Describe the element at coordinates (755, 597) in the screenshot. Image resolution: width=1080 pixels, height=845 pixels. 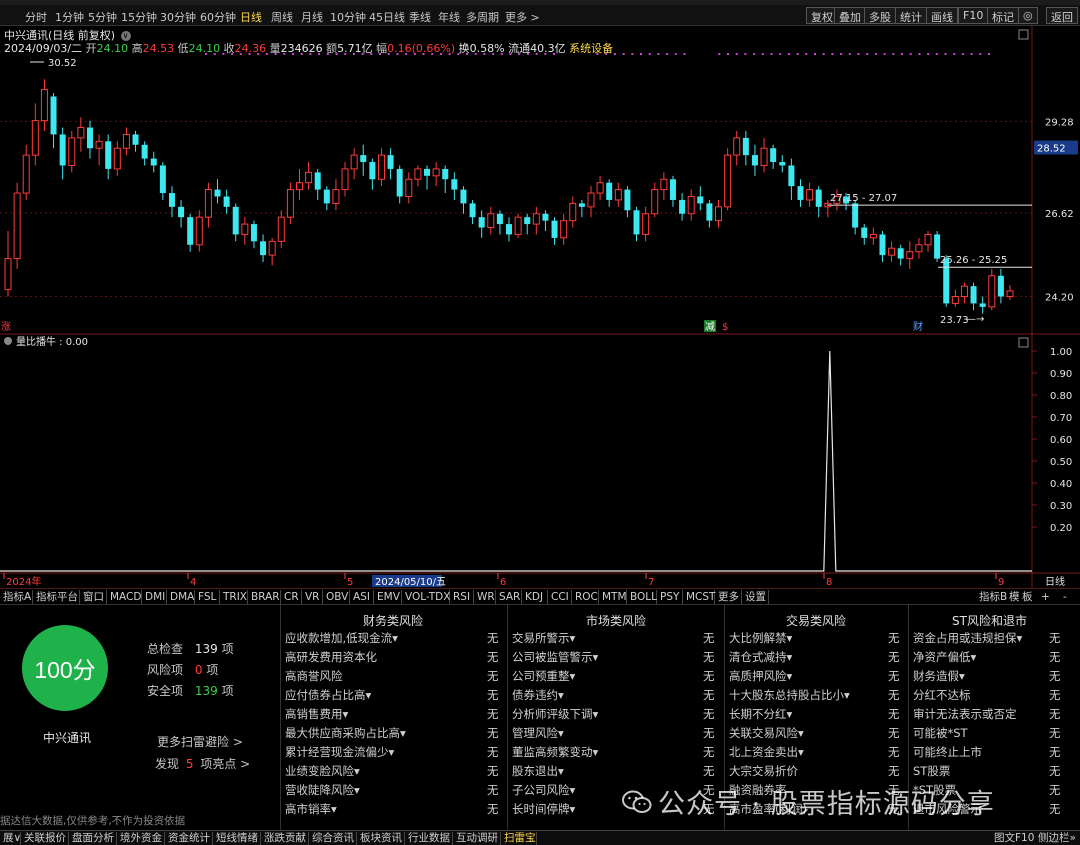
I see `indicator-tab-26: 设置` at that location.